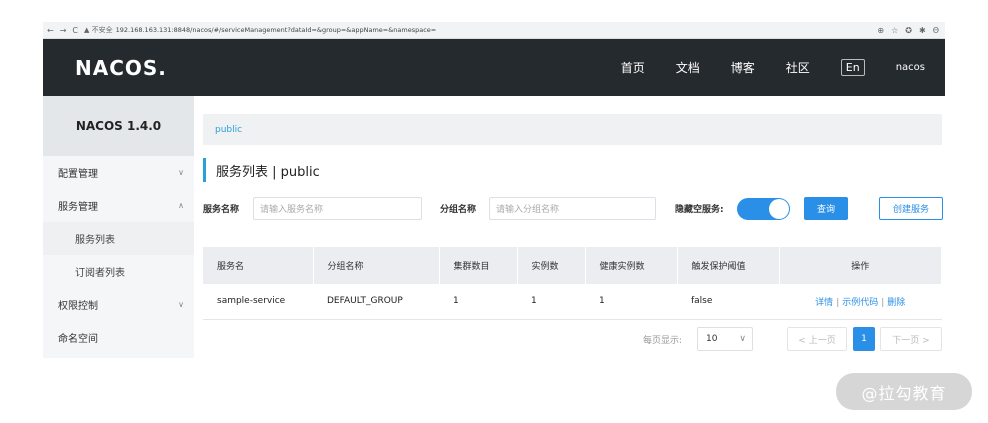 The height and width of the screenshot is (423, 988). What do you see at coordinates (852, 67) in the screenshot?
I see `language-switch: En` at bounding box center [852, 67].